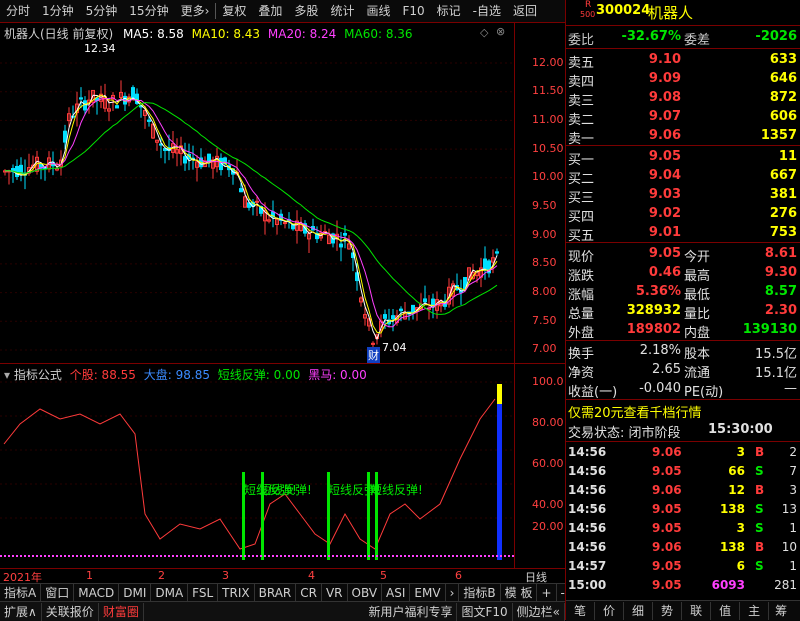 The width and height of the screenshot is (800, 621). Describe the element at coordinates (776, 36) in the screenshot. I see `weicha-value: -2026` at that location.